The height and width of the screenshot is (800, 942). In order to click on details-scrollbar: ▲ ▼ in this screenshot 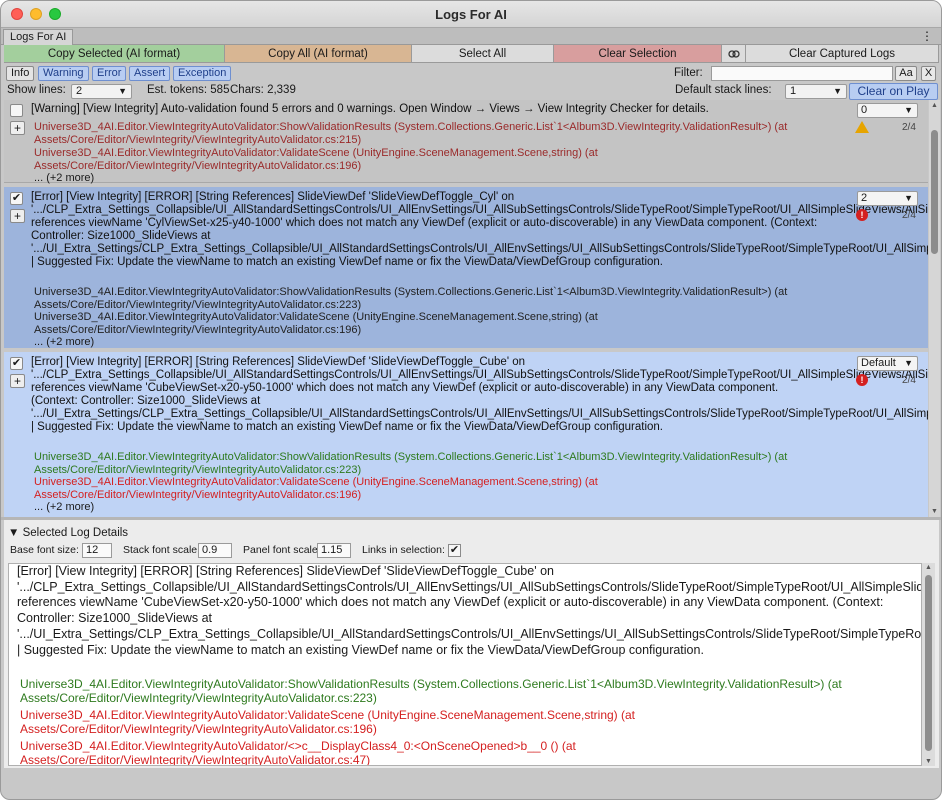, I will do `click(928, 664)`.